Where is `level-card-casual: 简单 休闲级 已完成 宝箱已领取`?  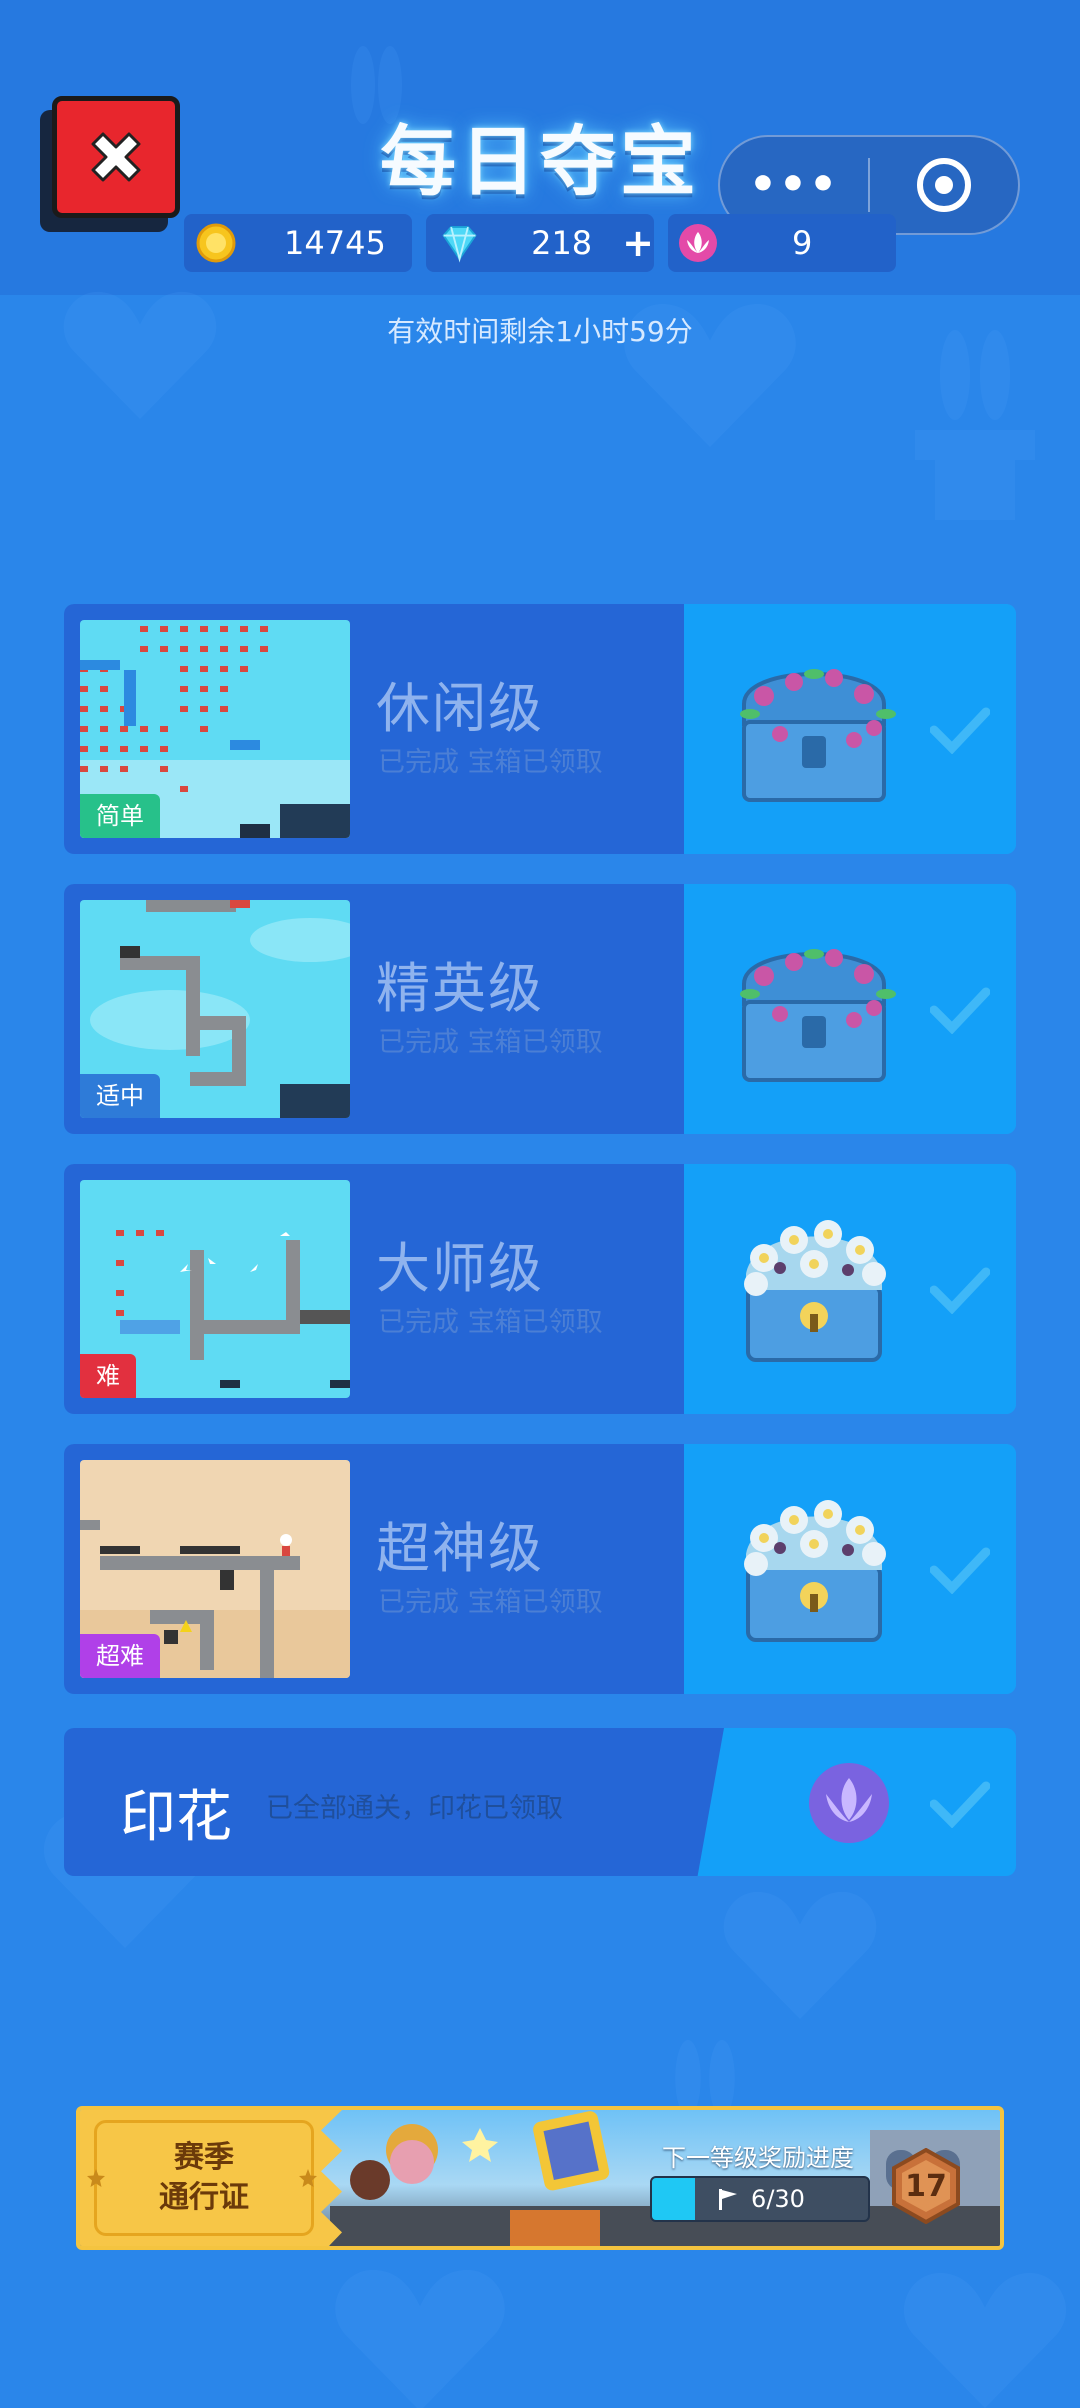
level-card-casual: 简单 休闲级 已完成 宝箱已领取 is located at coordinates (540, 729).